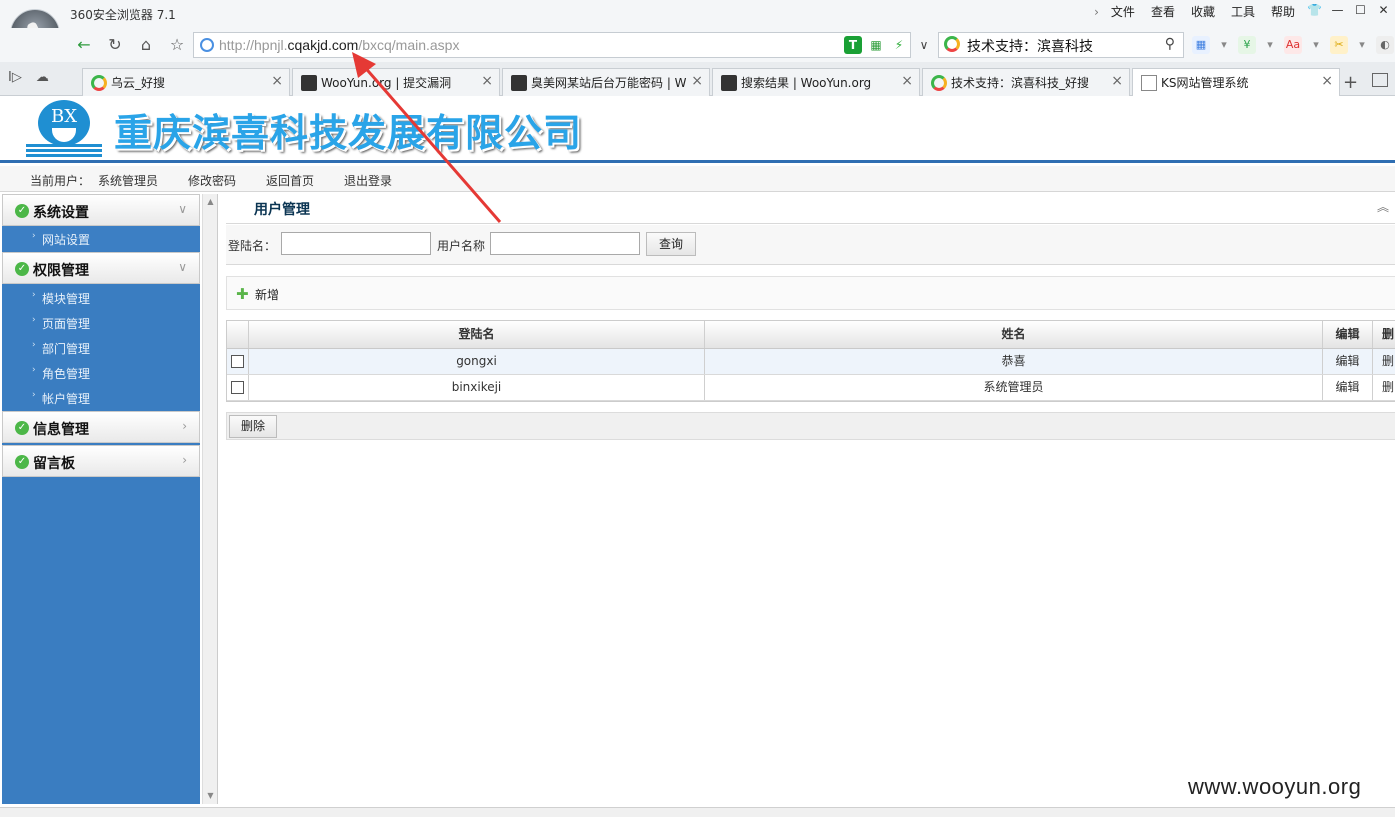  I want to click on menu-tools: 工具, so click(1243, 12).